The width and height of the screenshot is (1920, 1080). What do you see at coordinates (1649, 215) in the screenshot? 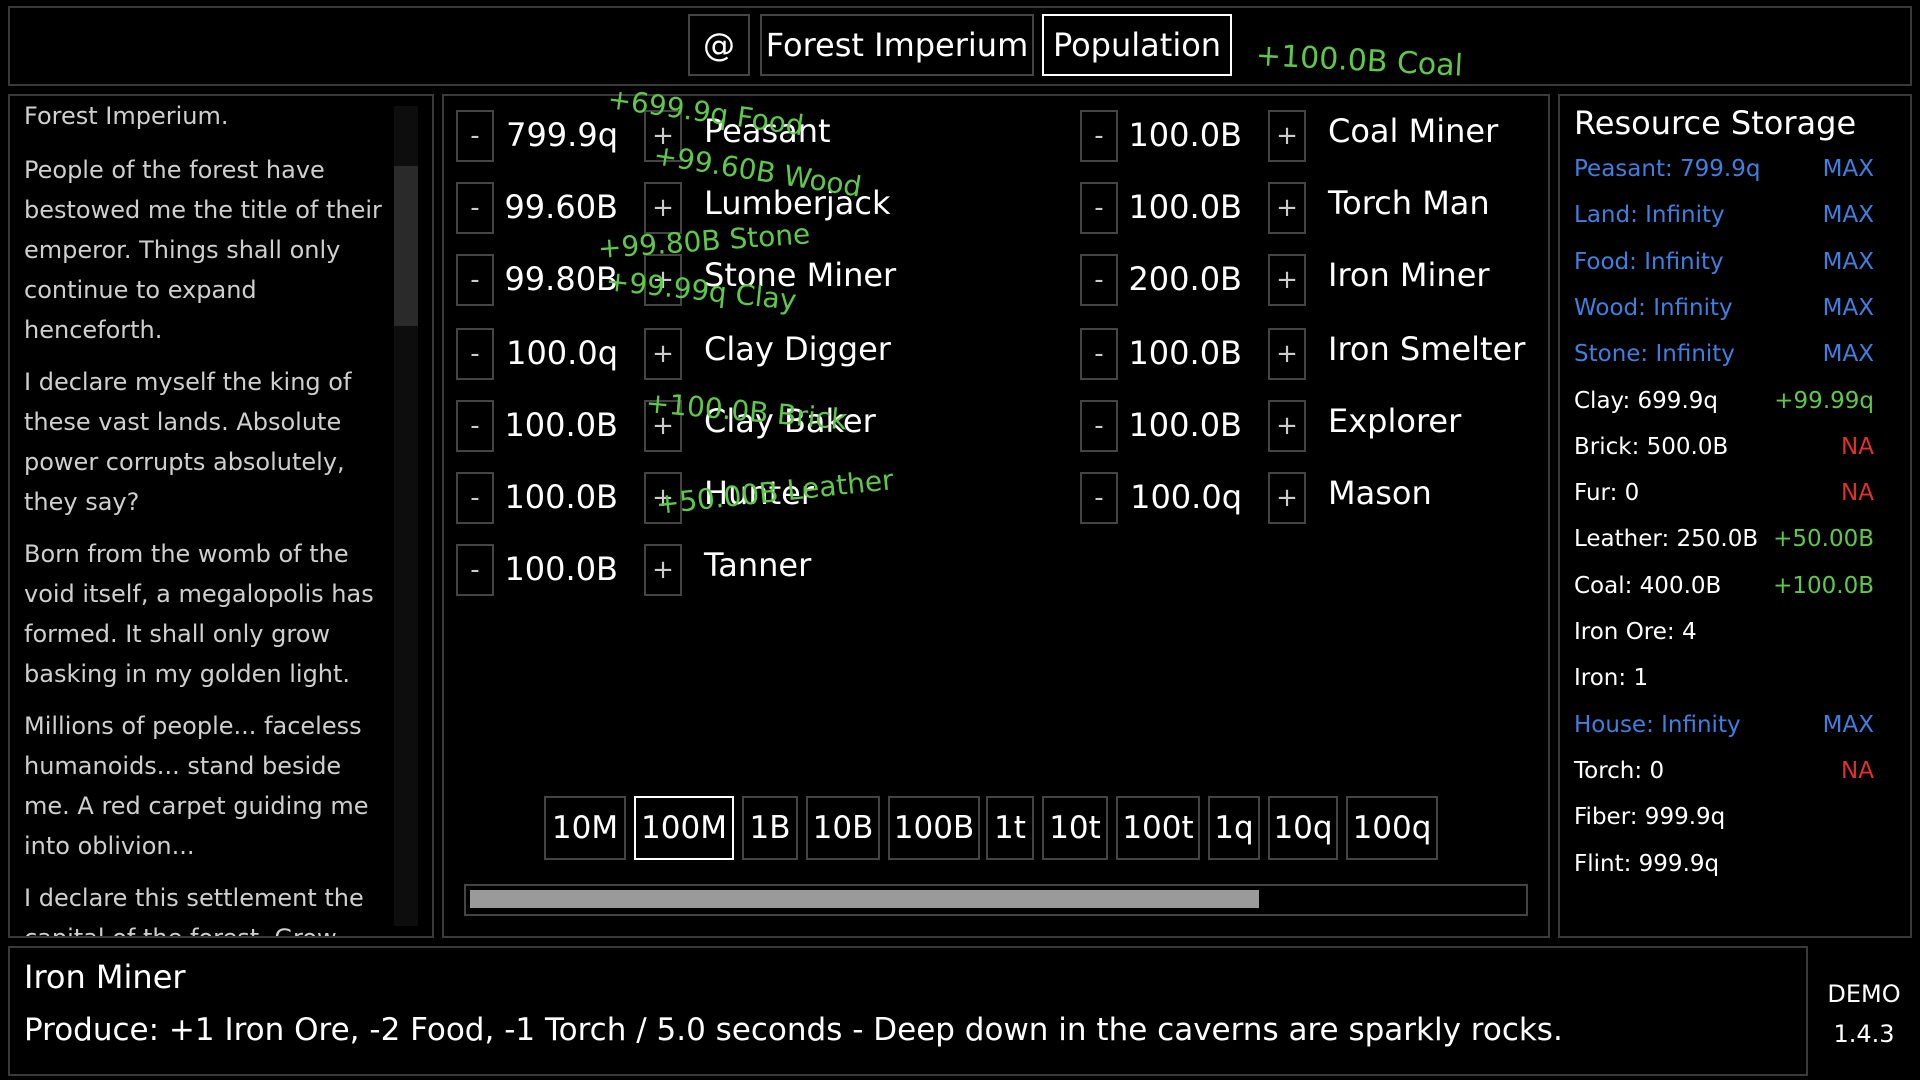
I see `resource-label: Land: Infinity` at bounding box center [1649, 215].